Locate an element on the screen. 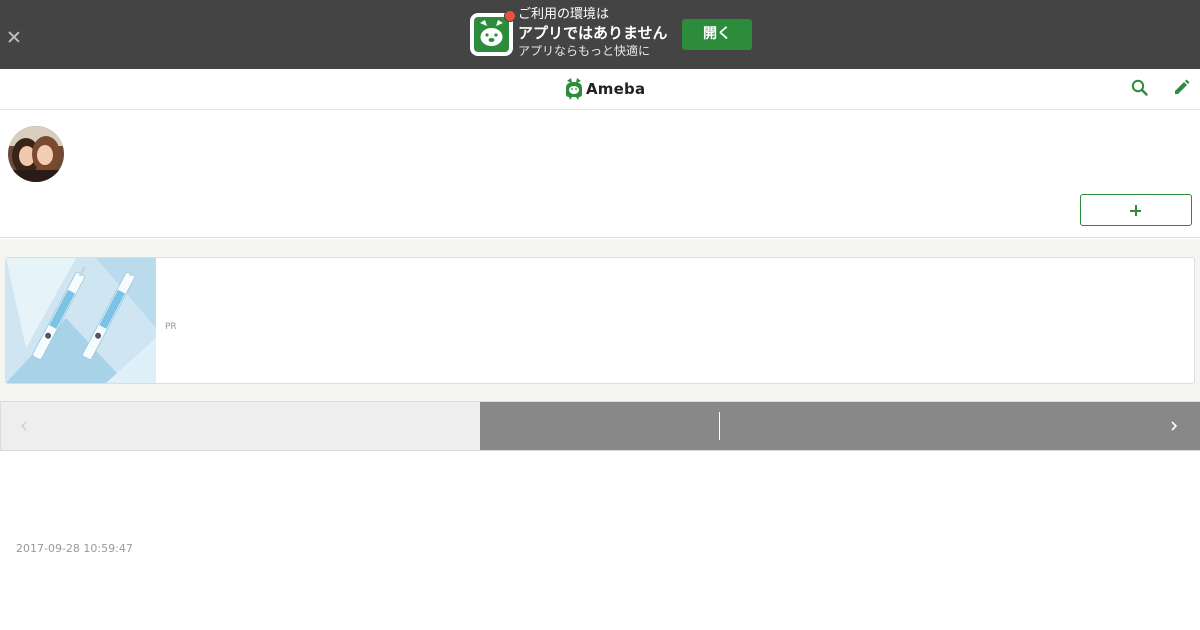  app-banner: ご利用の環境は アプリではありません アプリならもっと快適に 開く is located at coordinates (600, 34).